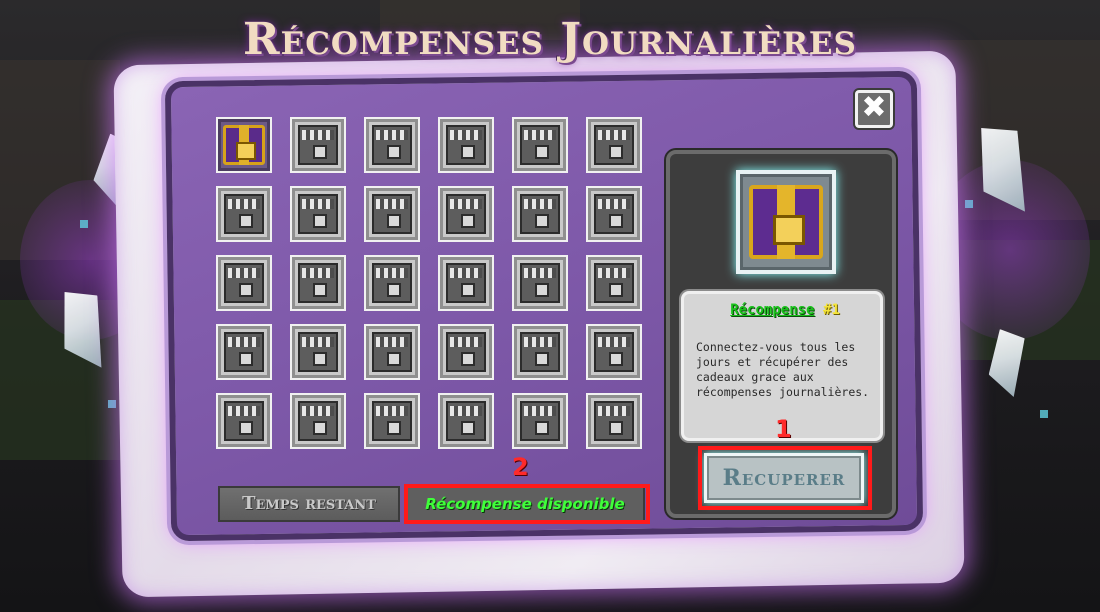 Image resolution: width=1100 pixels, height=612 pixels. What do you see at coordinates (550, 39) in the screenshot?
I see `page-title: Récompenses Journalières` at bounding box center [550, 39].